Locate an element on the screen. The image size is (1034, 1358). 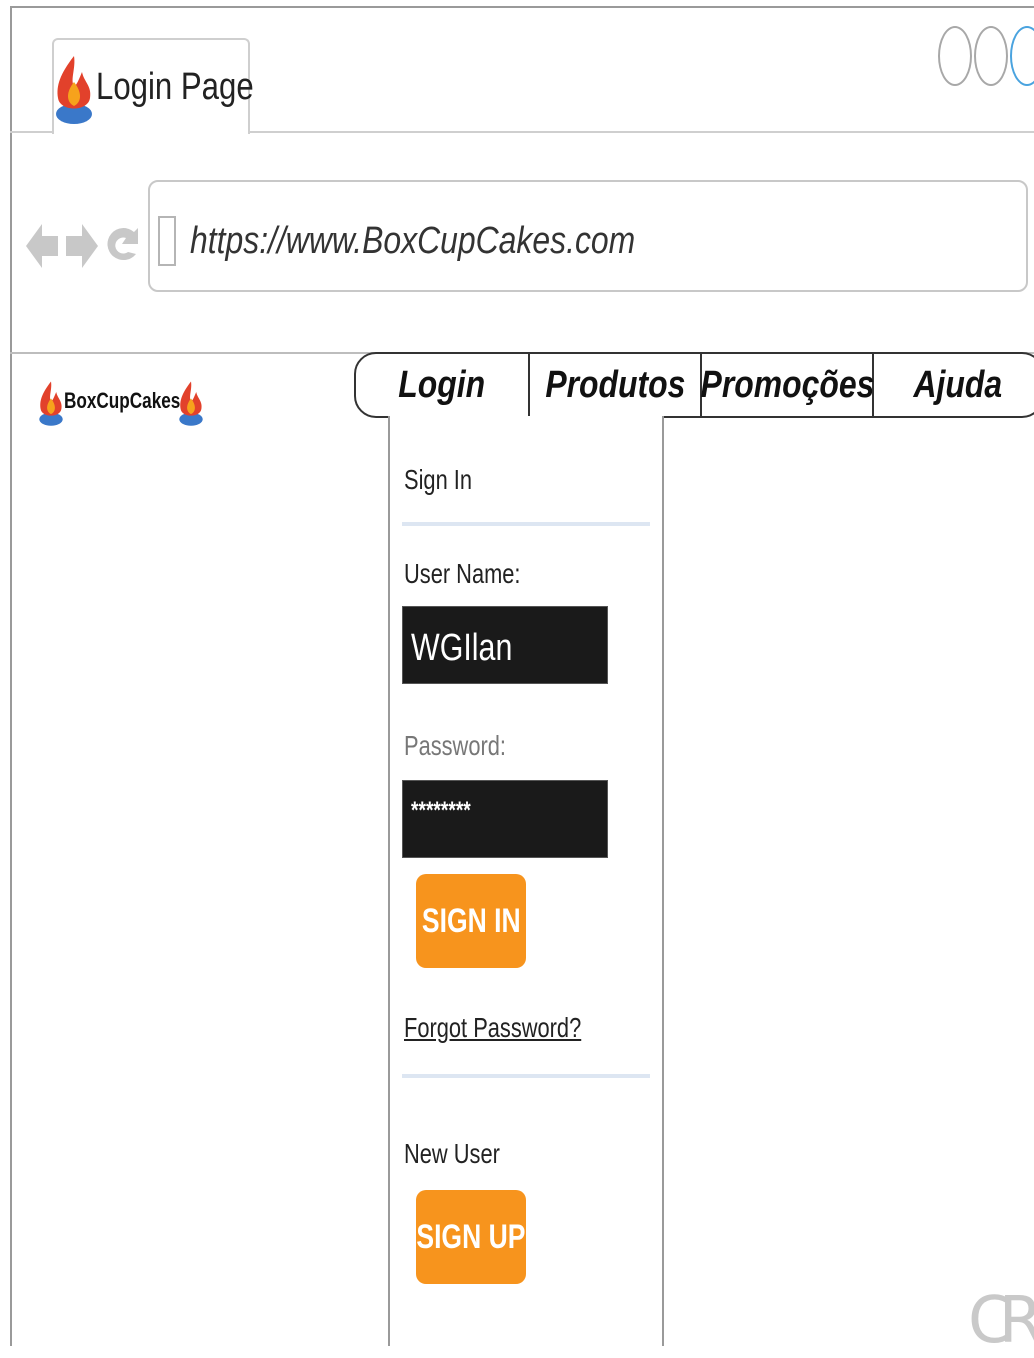
brand-name: BoxCupCakes is located at coordinates (122, 401).